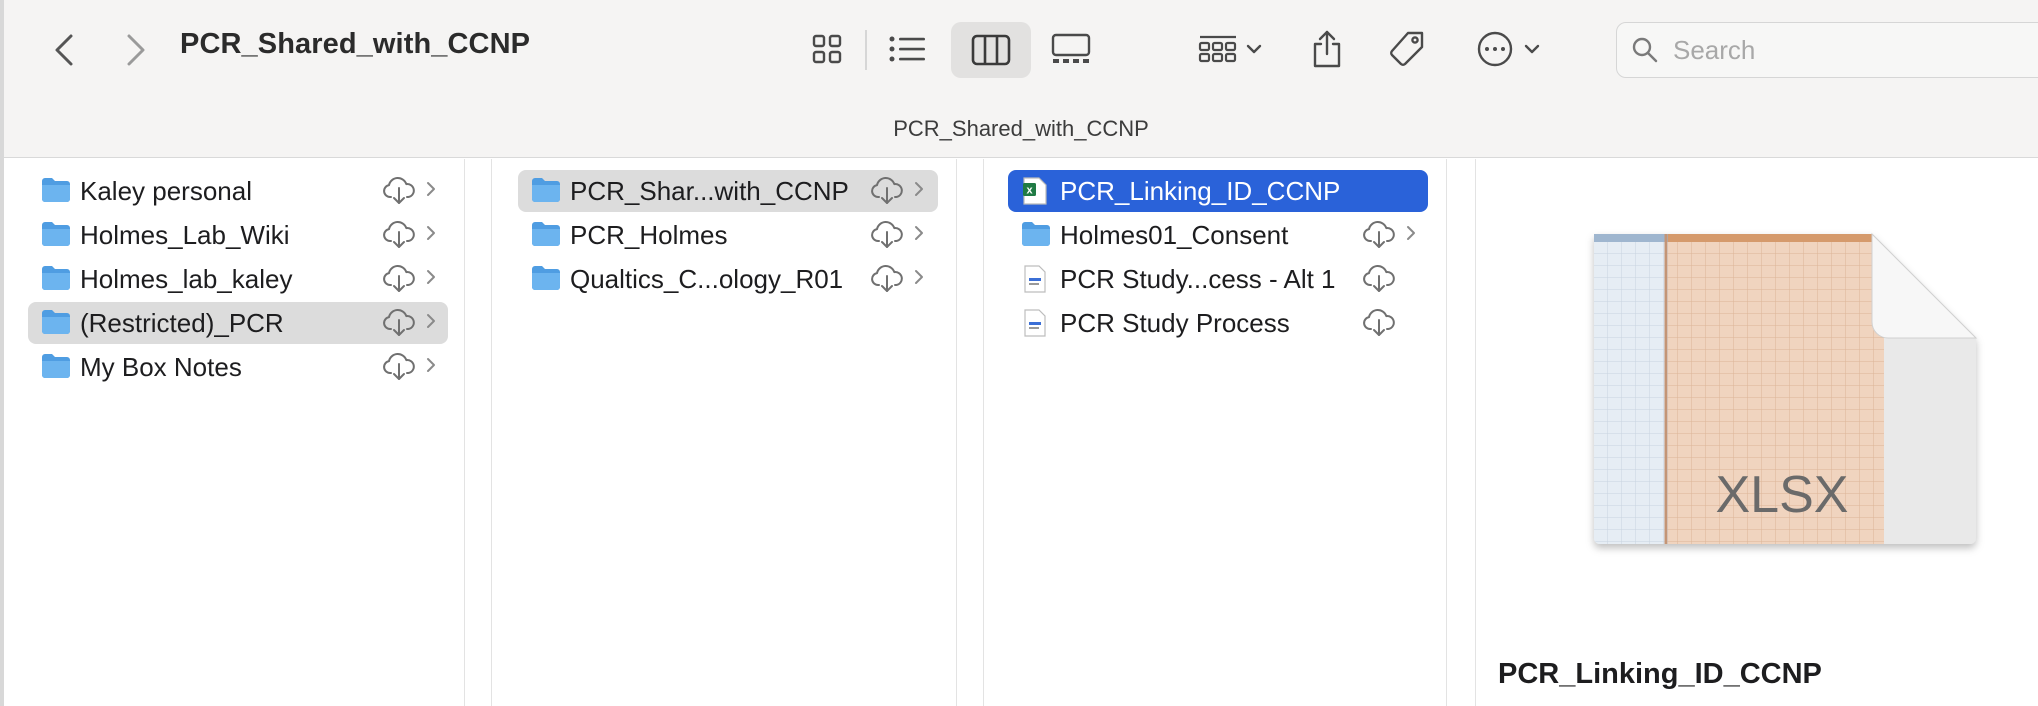 Image resolution: width=2038 pixels, height=706 pixels. I want to click on search-placeholder: Search, so click(1714, 49).